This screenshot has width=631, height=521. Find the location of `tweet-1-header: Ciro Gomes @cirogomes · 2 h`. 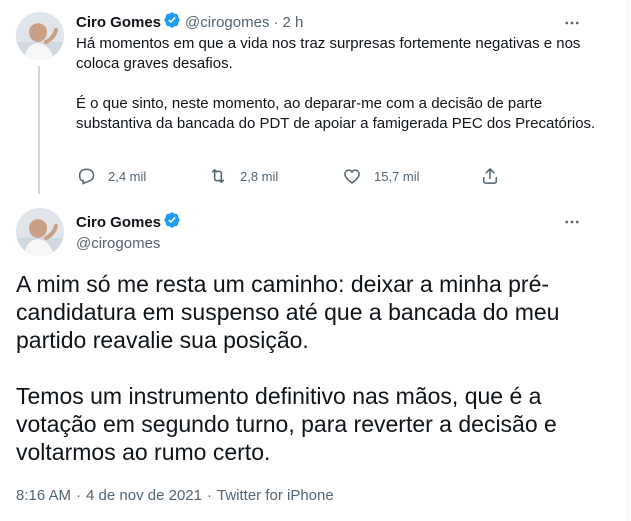

tweet-1-header: Ciro Gomes @cirogomes · 2 h is located at coordinates (189, 22).